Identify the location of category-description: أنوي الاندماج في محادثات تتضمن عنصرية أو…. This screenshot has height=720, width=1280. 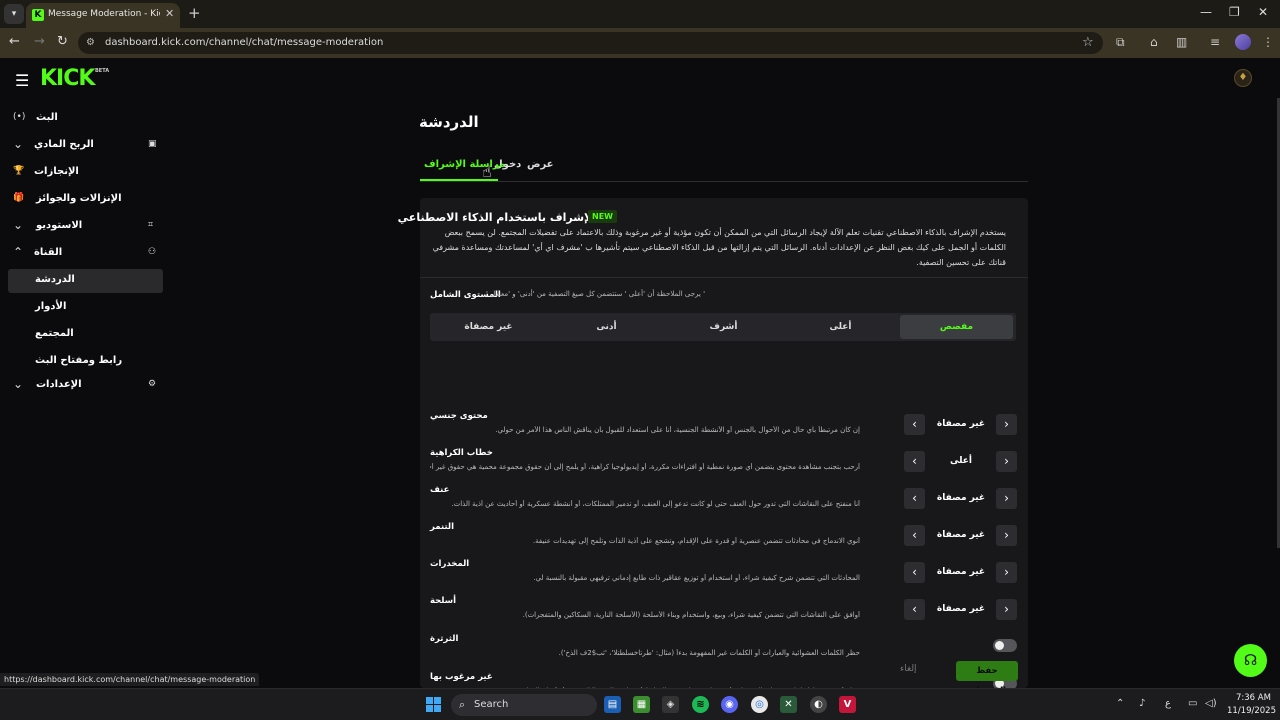
(696, 541).